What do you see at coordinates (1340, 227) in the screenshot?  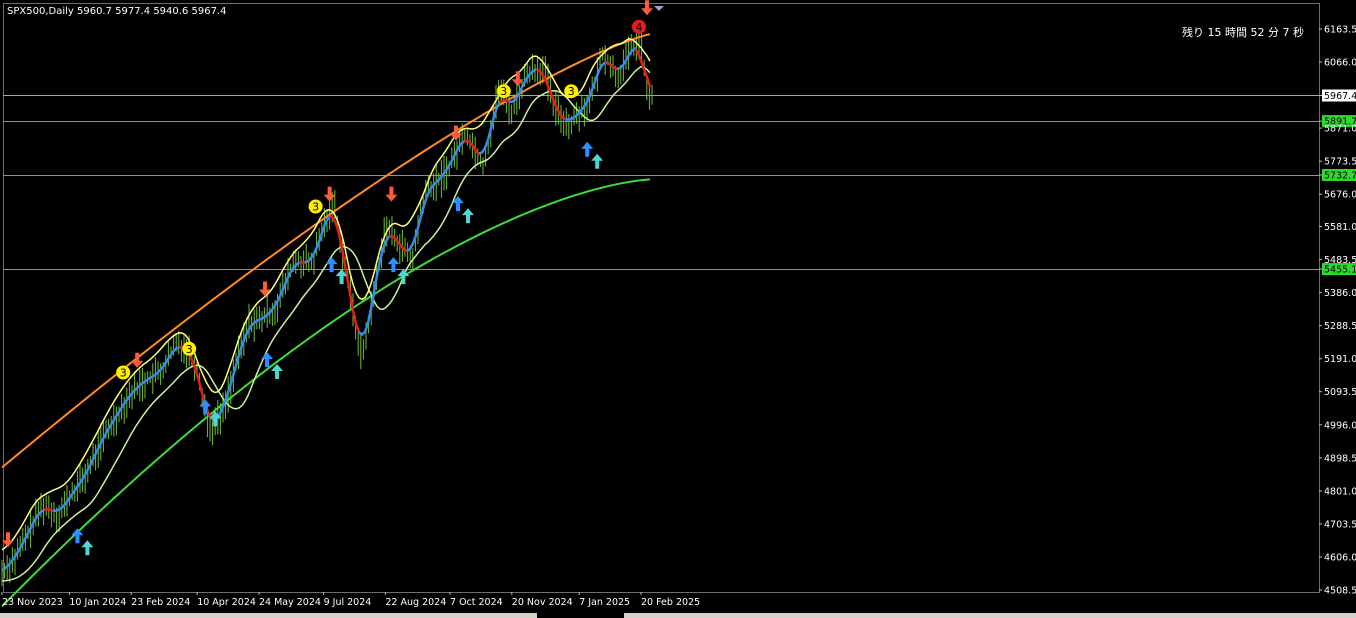 I see `price-tick-label: 5581.0` at bounding box center [1340, 227].